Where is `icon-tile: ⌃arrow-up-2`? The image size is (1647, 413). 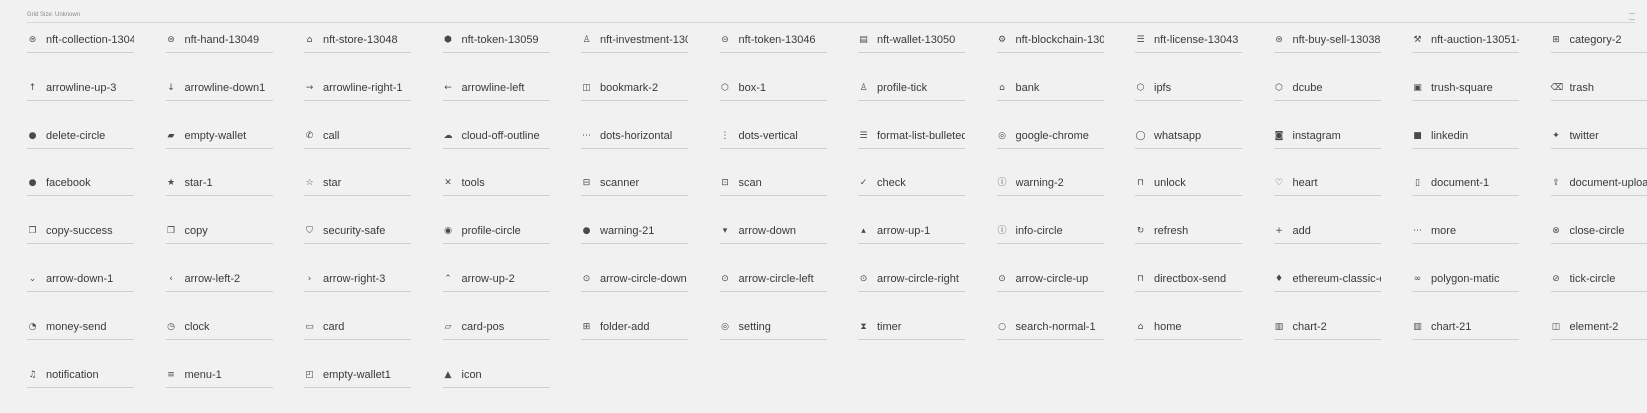 icon-tile: ⌃arrow-up-2 is located at coordinates (512, 294).